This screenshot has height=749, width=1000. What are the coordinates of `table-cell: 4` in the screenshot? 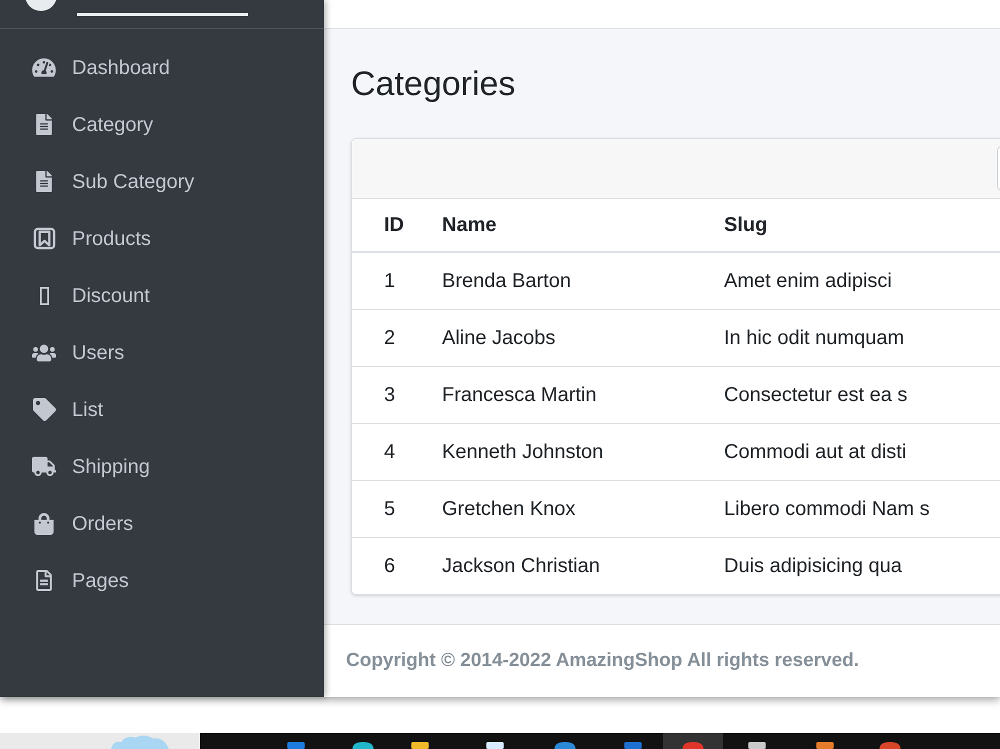 It's located at (397, 451).